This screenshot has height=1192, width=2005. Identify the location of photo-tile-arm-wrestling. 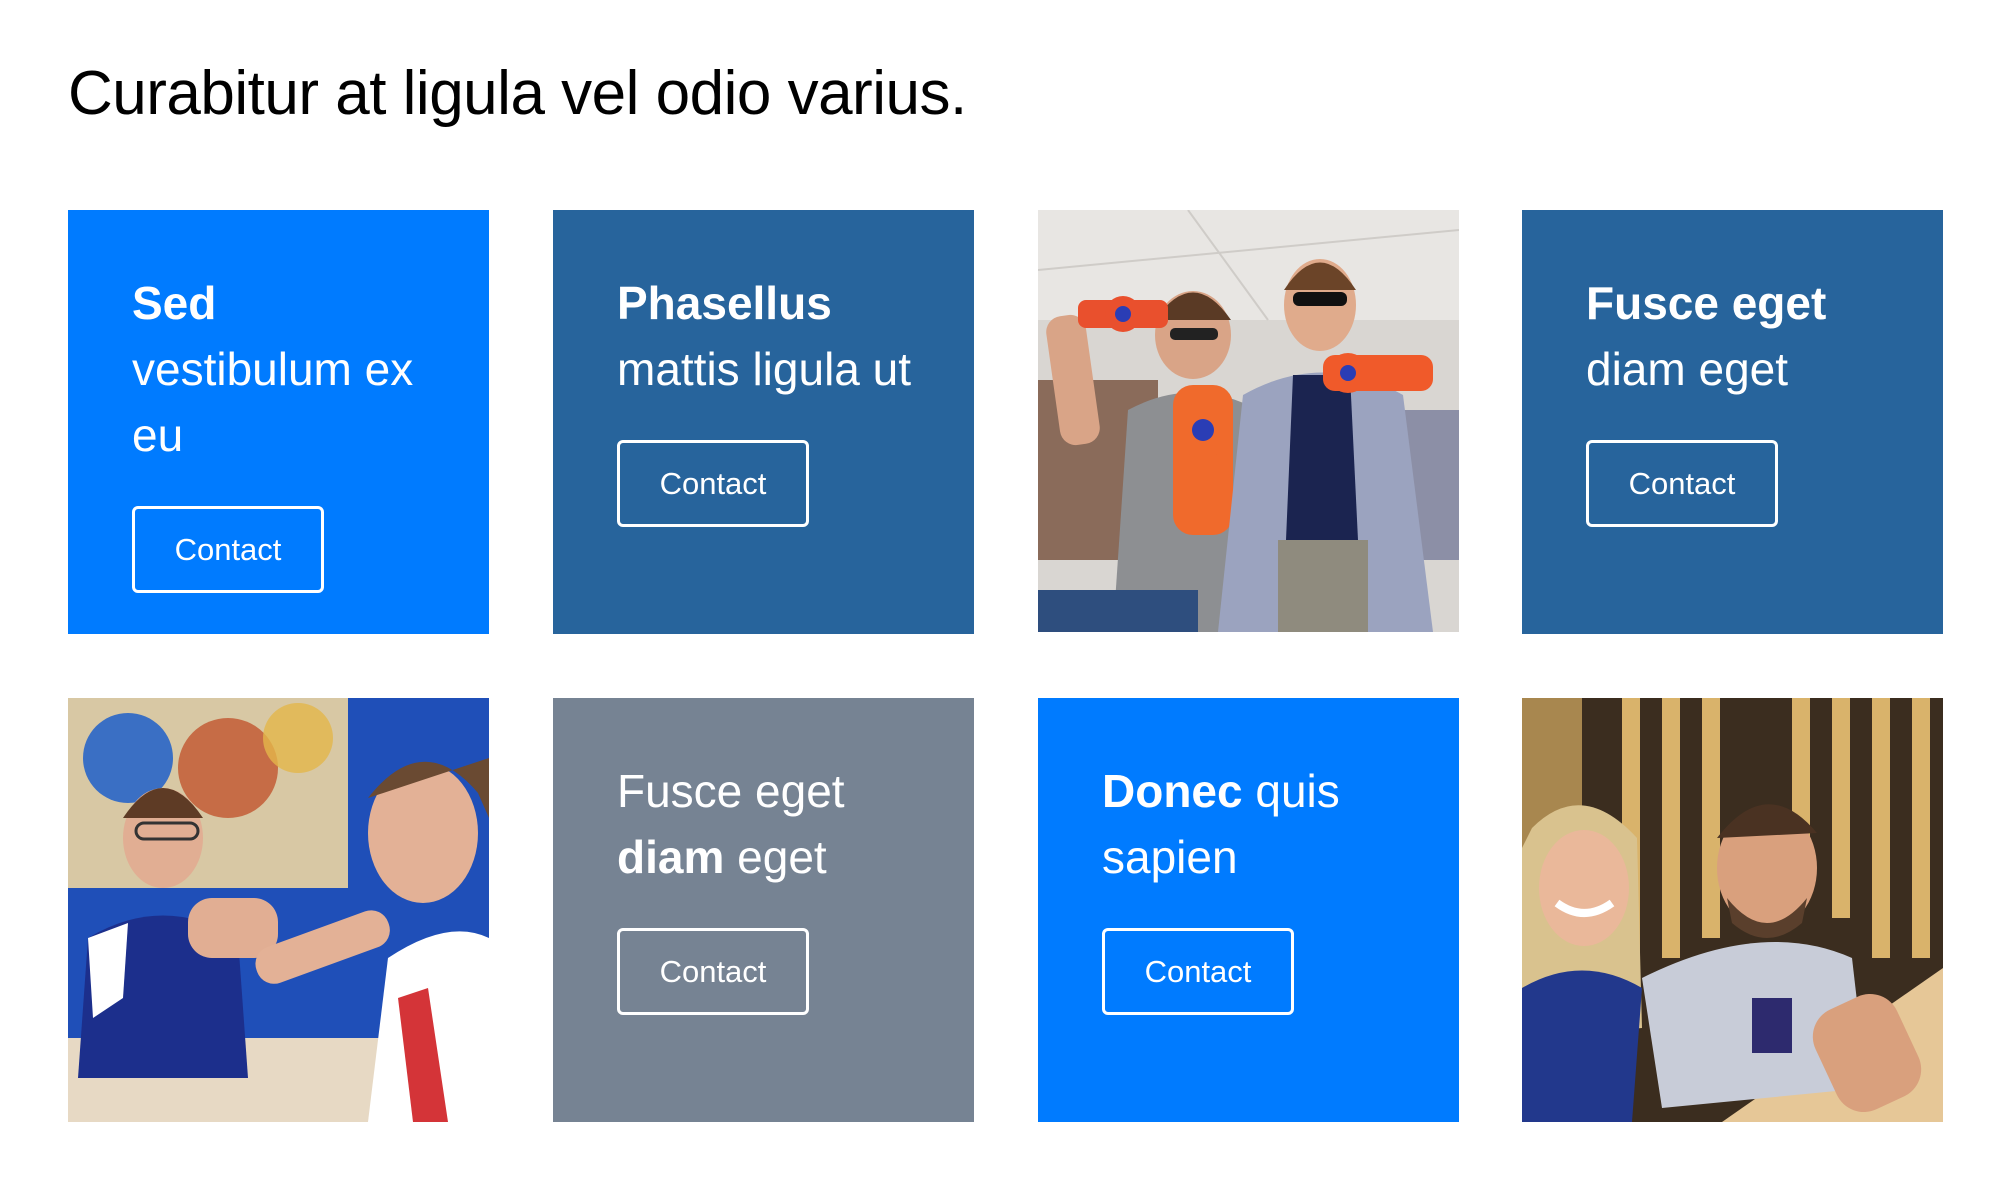
(278, 910).